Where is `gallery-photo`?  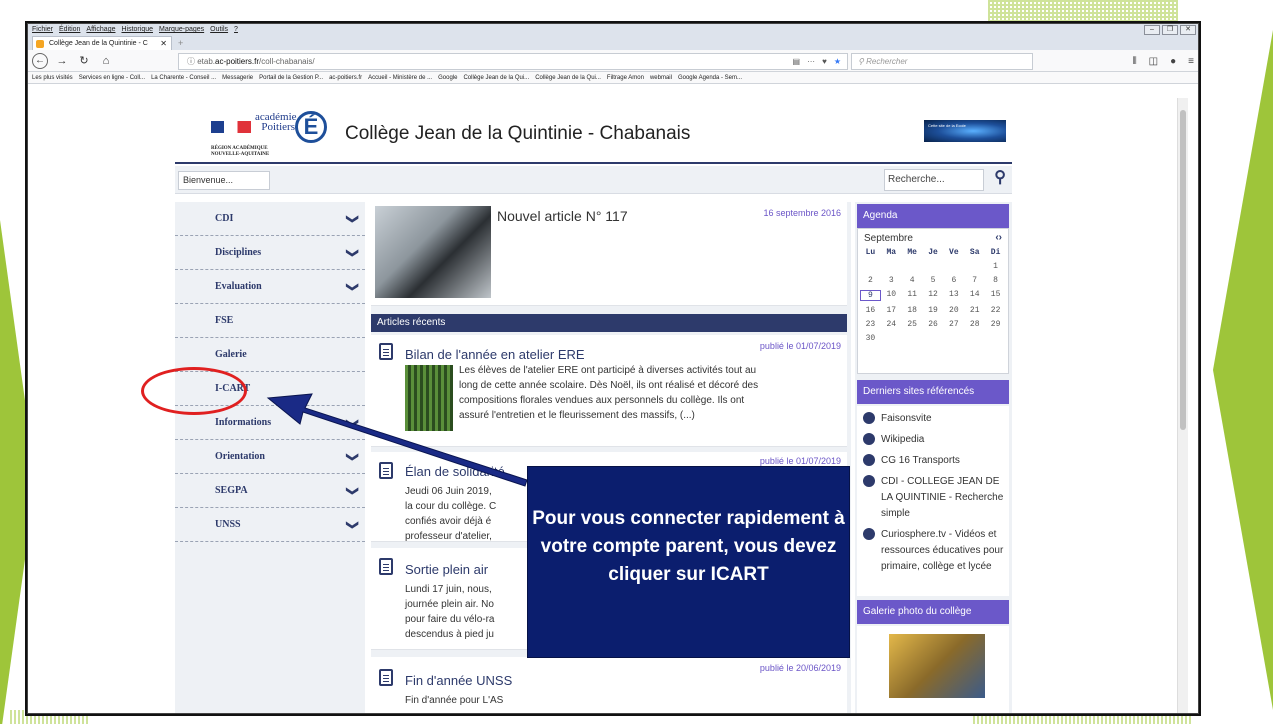
gallery-photo is located at coordinates (937, 666).